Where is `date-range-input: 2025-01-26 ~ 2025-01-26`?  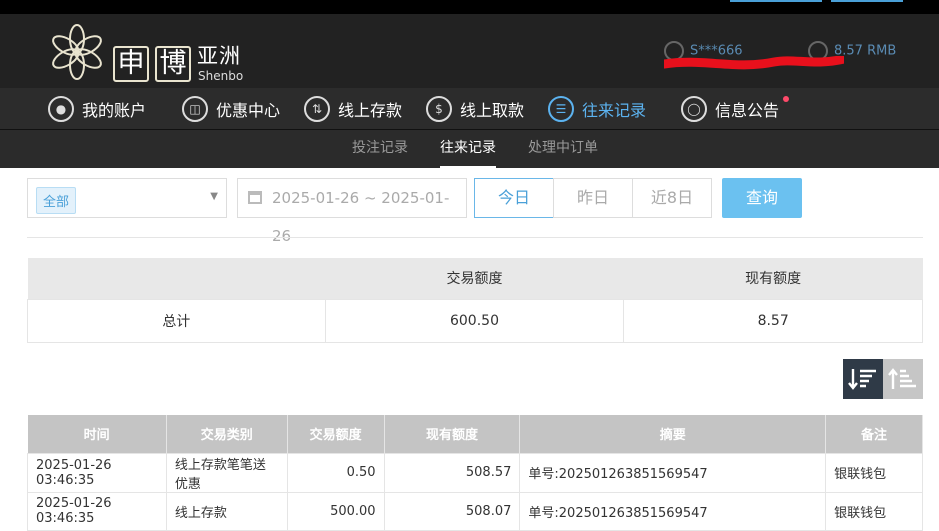
date-range-input: 2025-01-26 ~ 2025-01-26 is located at coordinates (352, 211).